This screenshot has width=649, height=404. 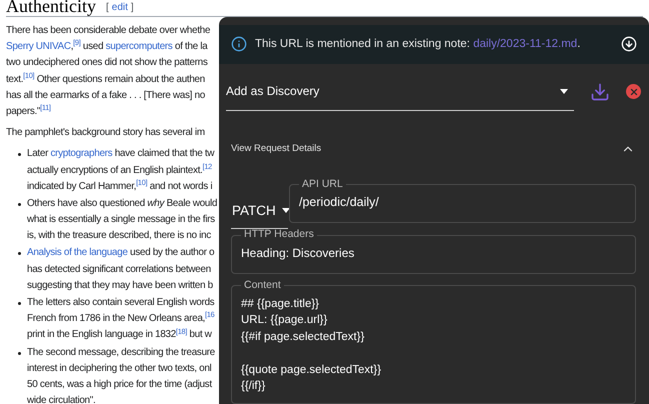 I want to click on article-text: interest in deciphering the other two texts, onl, so click(x=119, y=368).